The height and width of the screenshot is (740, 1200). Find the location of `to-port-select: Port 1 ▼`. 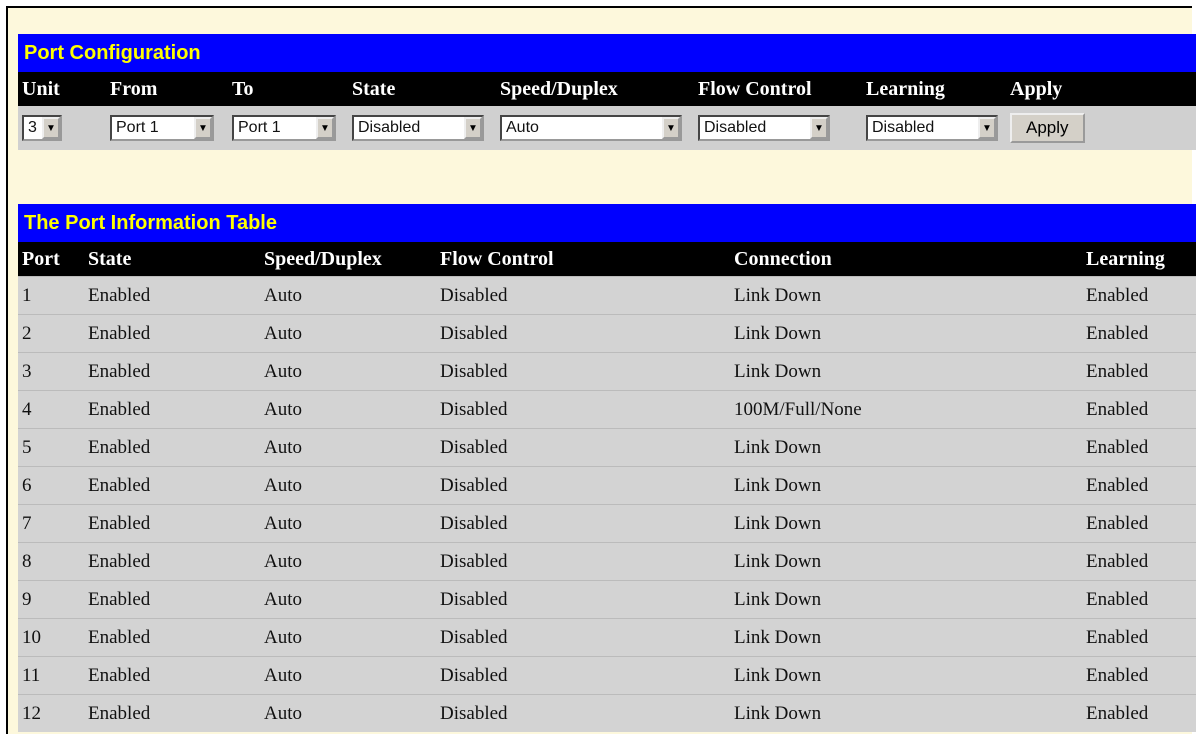

to-port-select: Port 1 ▼ is located at coordinates (284, 128).